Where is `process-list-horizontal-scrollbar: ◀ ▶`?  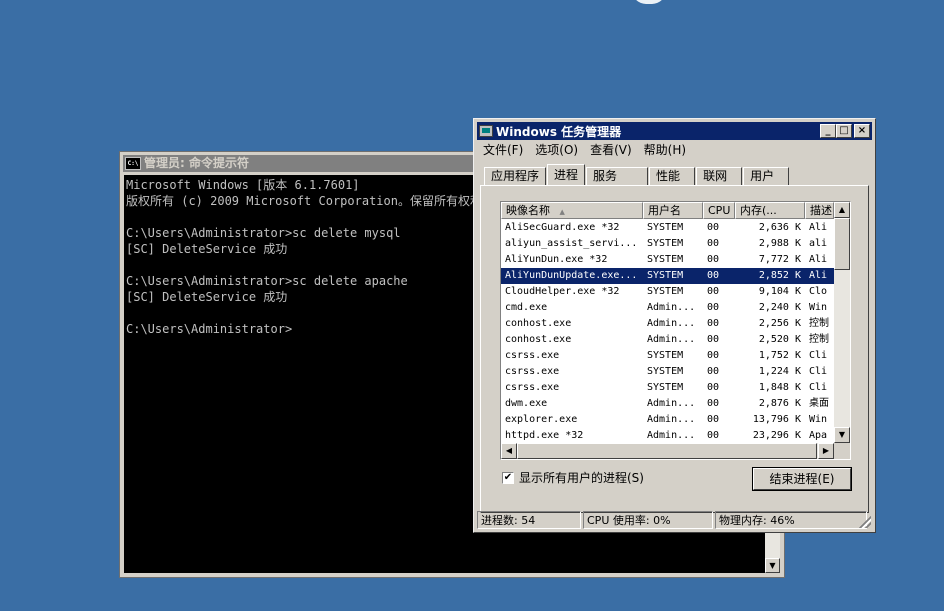 process-list-horizontal-scrollbar: ◀ ▶ is located at coordinates (667, 451).